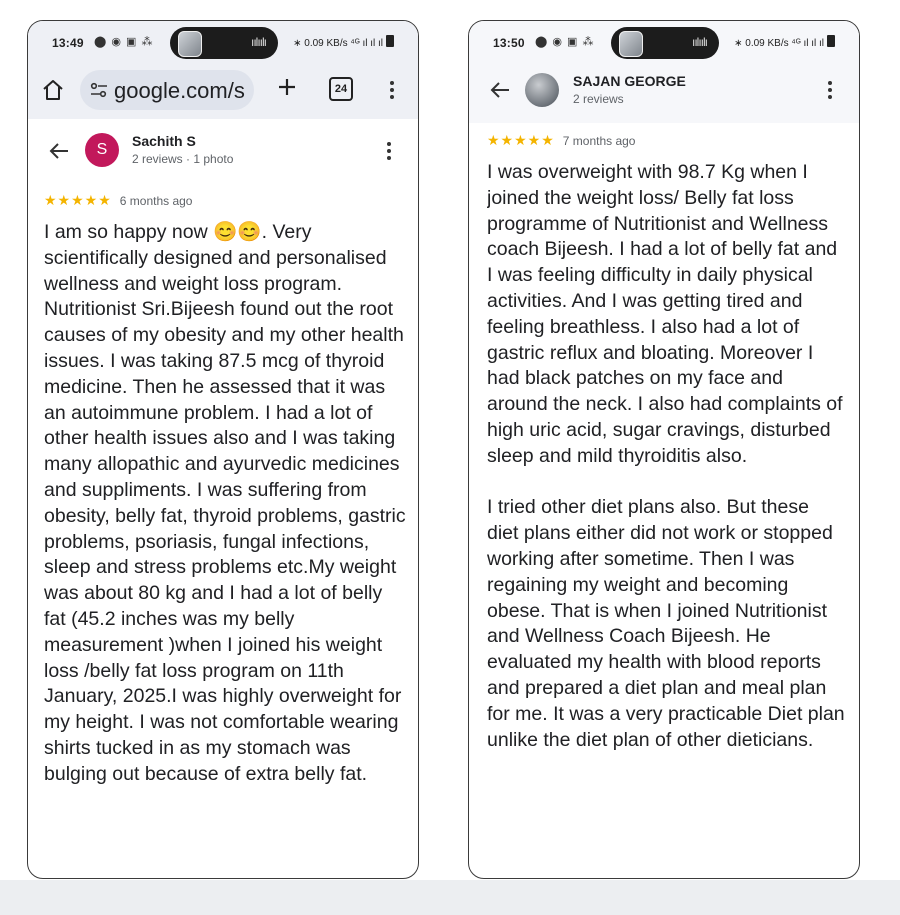 The image size is (900, 915). I want to click on reviewer-meta: 2 reviews, so click(598, 99).